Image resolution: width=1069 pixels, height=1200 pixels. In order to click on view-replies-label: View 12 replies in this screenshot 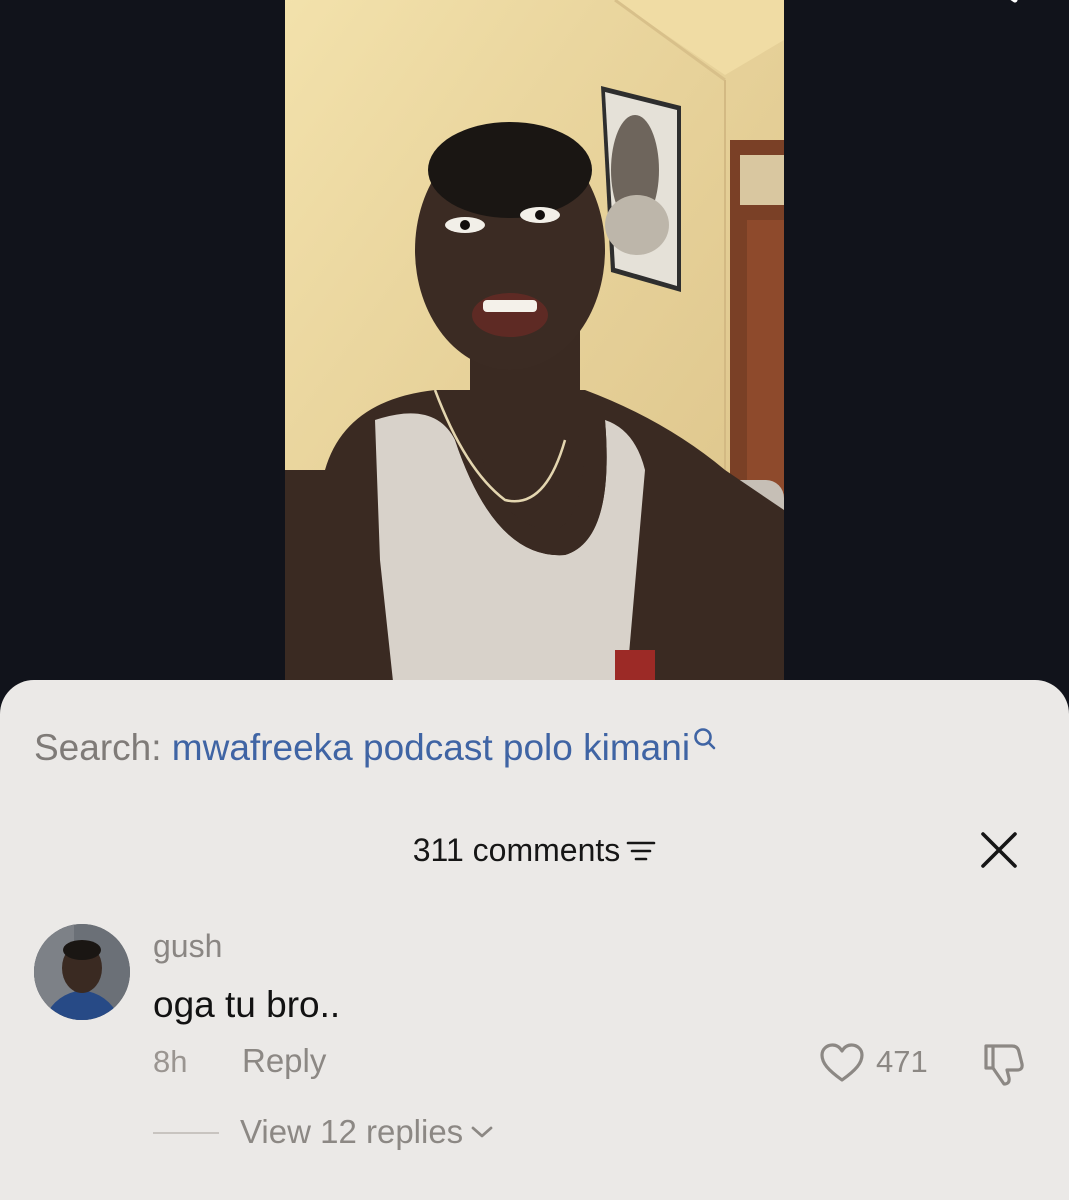, I will do `click(352, 1131)`.